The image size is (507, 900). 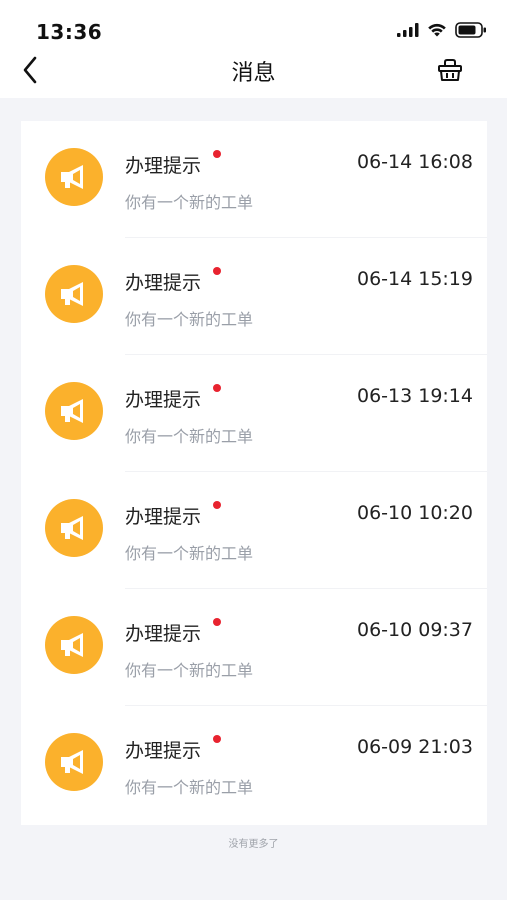 I want to click on basket-icon, so click(x=450, y=70).